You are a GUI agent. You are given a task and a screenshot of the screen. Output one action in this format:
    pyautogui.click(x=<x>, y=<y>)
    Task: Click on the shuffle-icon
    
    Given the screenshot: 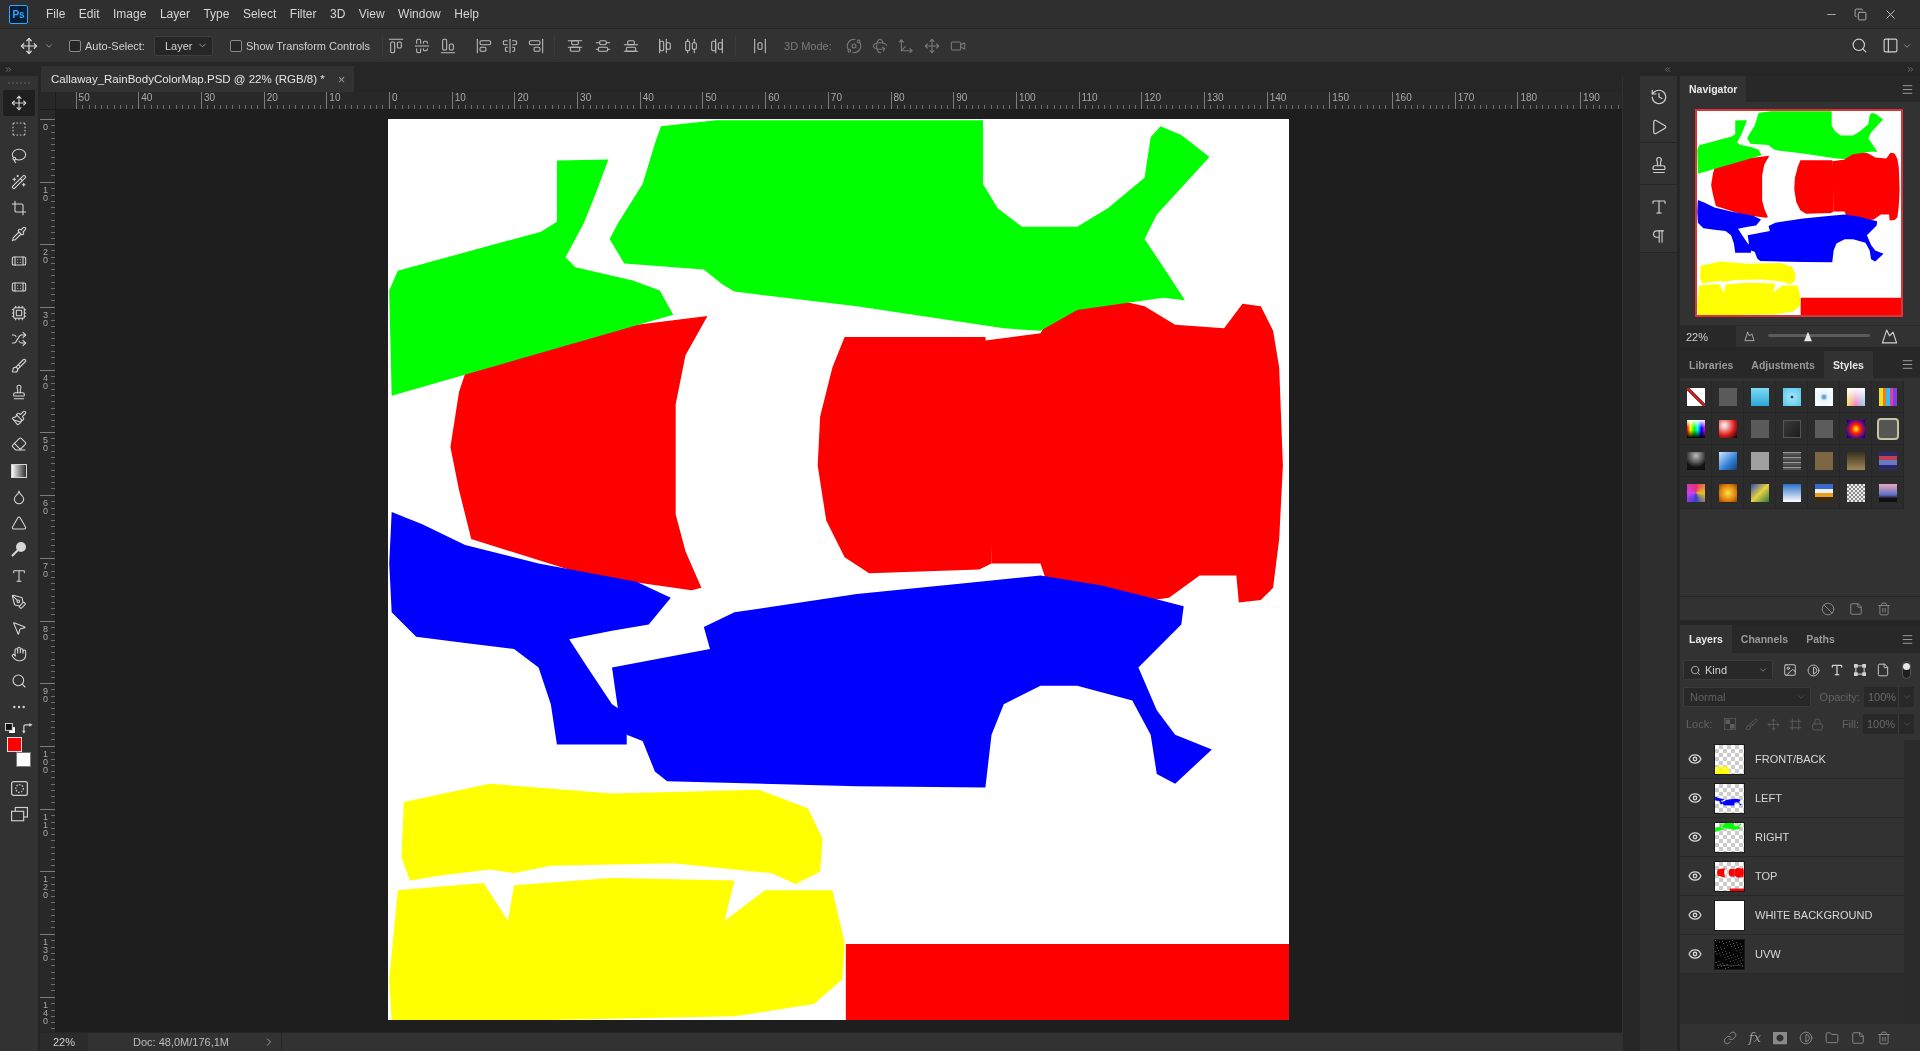 What is the action you would take?
    pyautogui.click(x=19, y=339)
    